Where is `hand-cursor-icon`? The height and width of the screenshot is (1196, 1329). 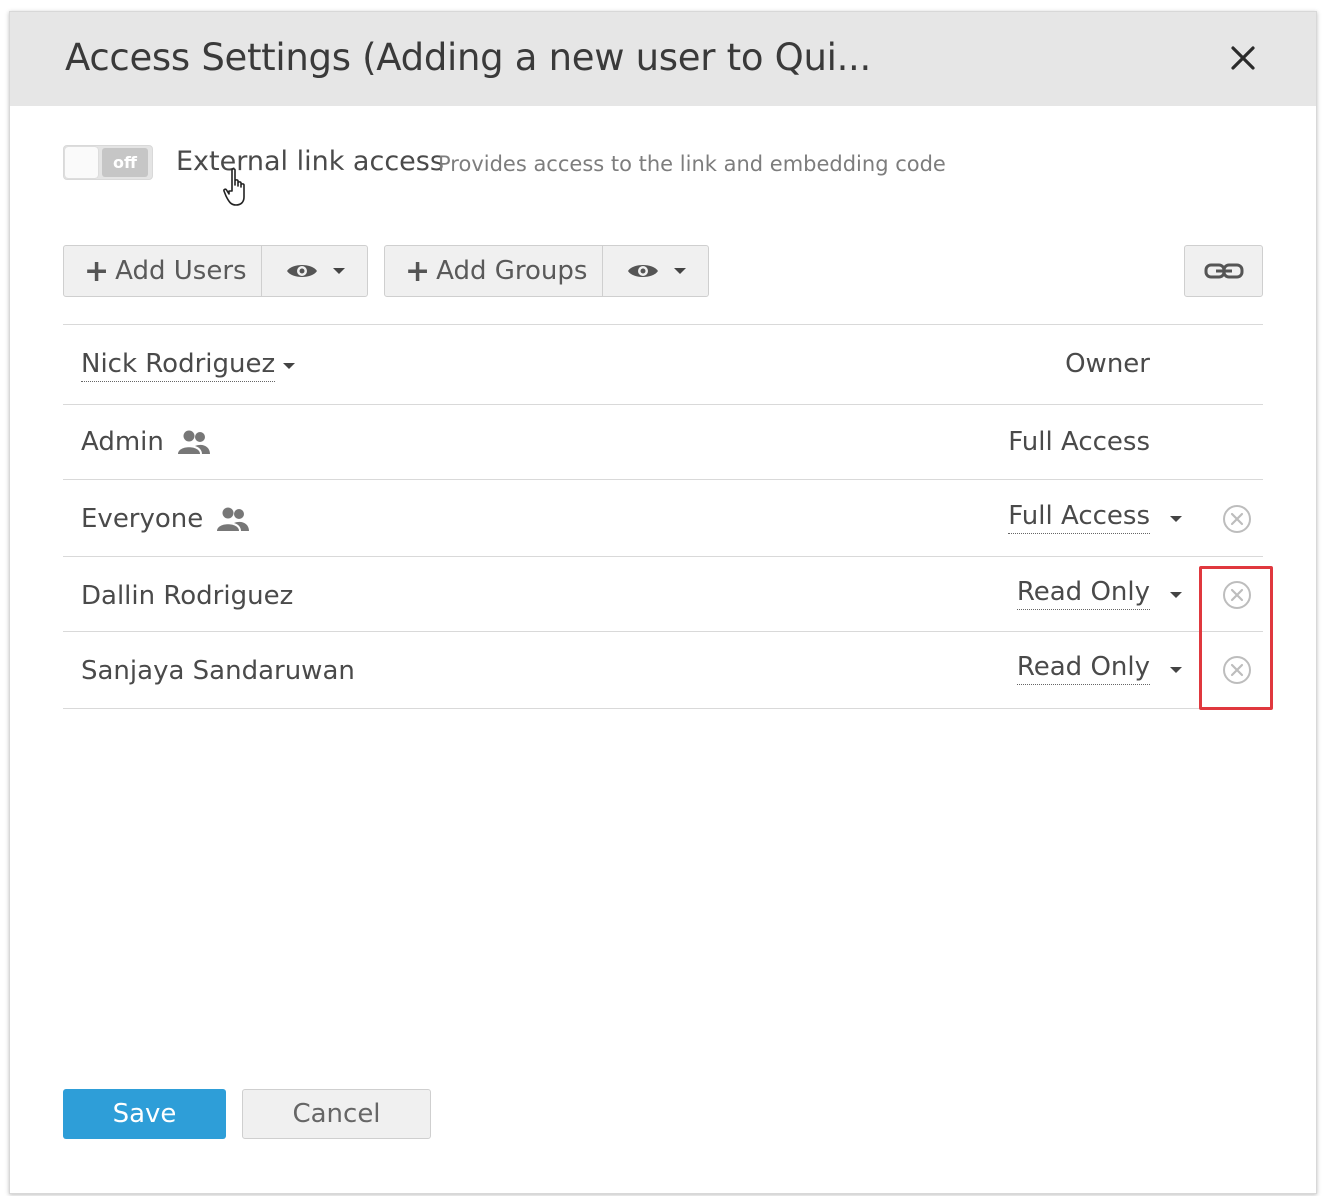 hand-cursor-icon is located at coordinates (234, 187).